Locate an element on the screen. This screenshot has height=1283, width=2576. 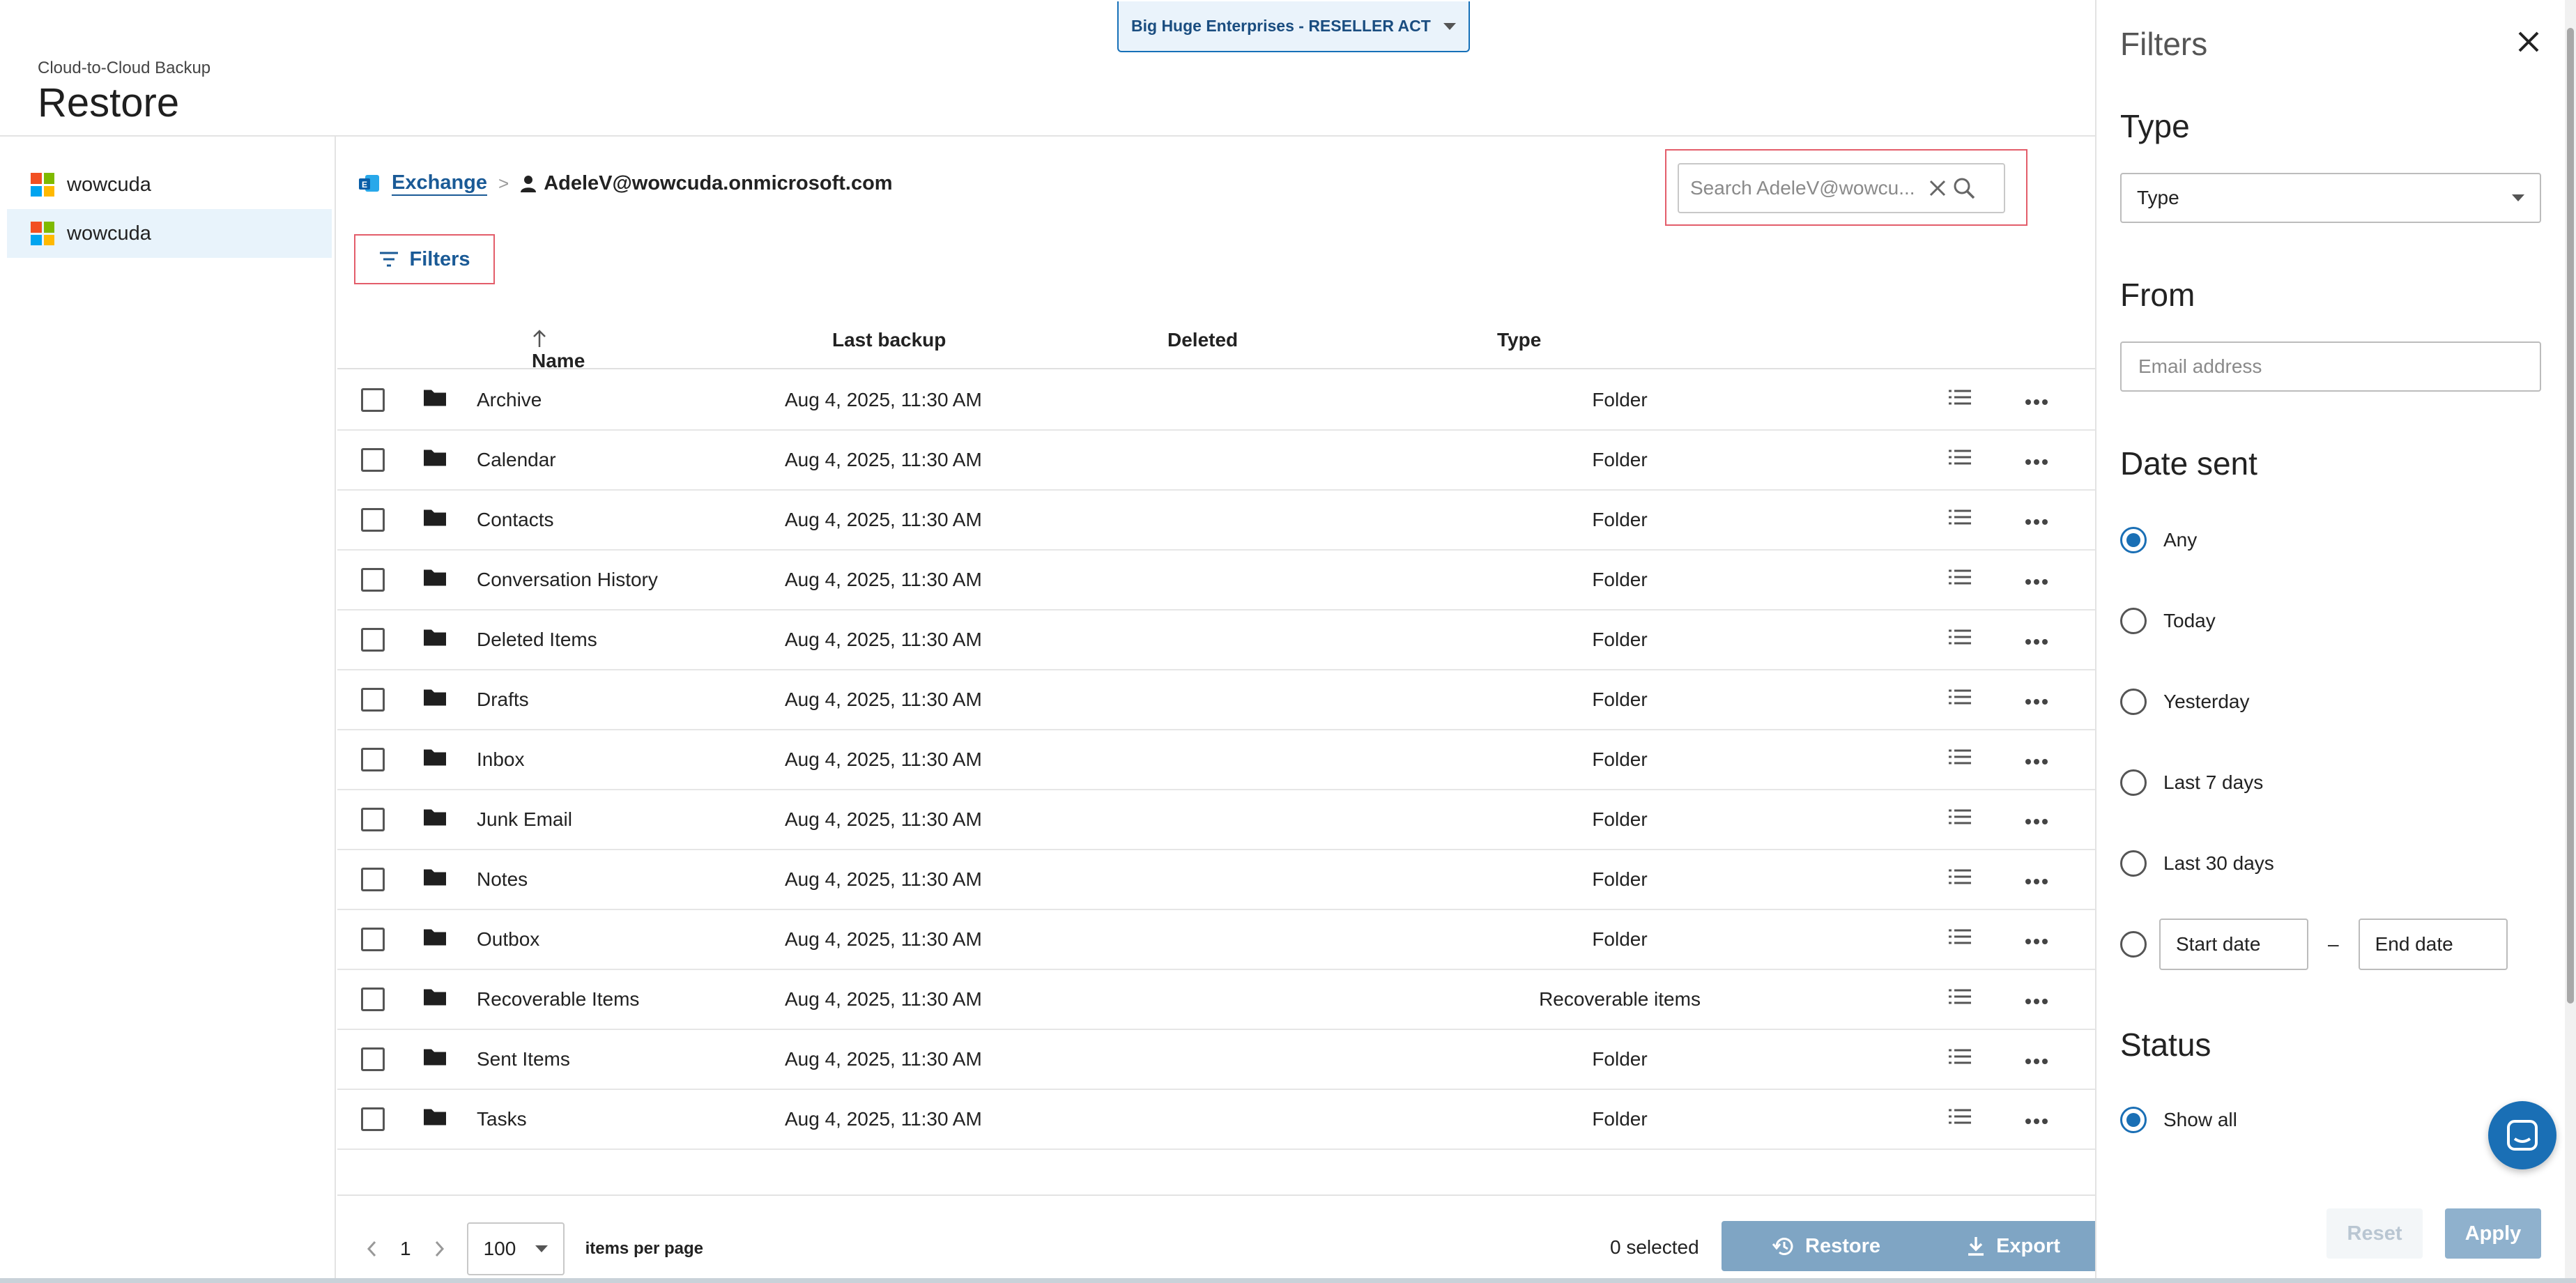
export-button: Export is located at coordinates (2013, 1246).